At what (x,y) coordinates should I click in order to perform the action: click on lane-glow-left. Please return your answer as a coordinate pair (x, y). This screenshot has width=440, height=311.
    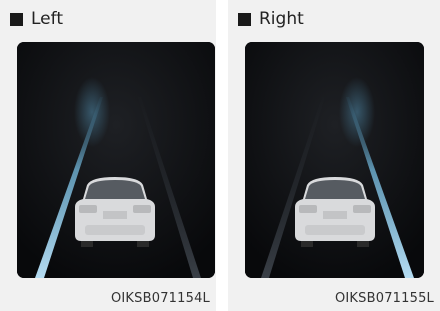
    Looking at the image, I should click on (92, 112).